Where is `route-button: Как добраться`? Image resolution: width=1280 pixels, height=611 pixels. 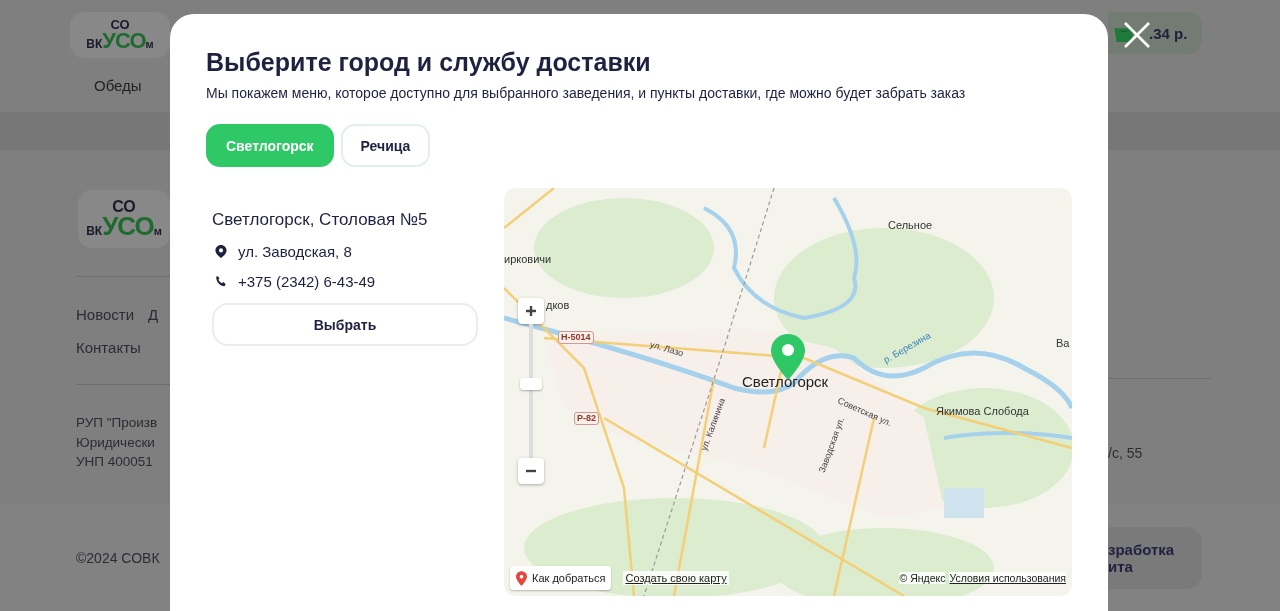
route-button: Как добраться is located at coordinates (561, 578).